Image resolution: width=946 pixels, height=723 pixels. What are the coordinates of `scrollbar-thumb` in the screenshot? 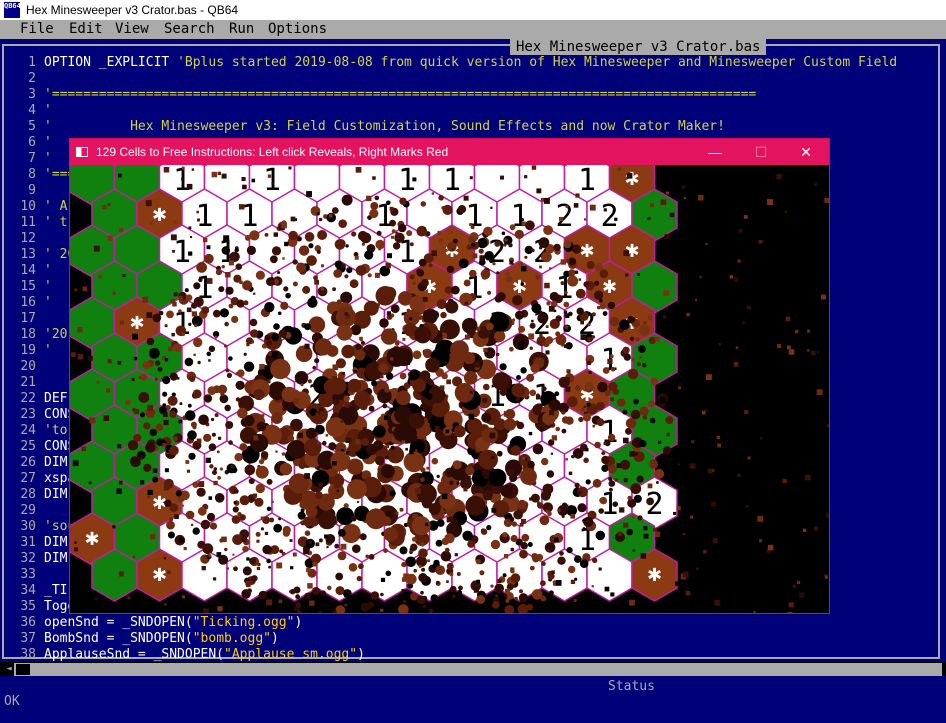 It's located at (23, 669).